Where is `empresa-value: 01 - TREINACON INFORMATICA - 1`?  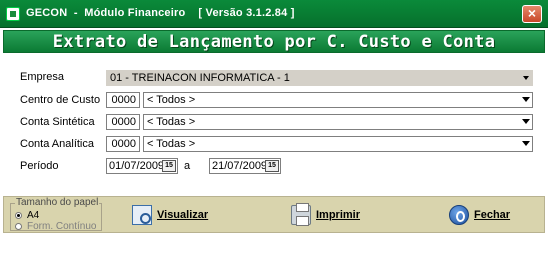
empresa-value: 01 - TREINACON INFORMATICA - 1 is located at coordinates (200, 78).